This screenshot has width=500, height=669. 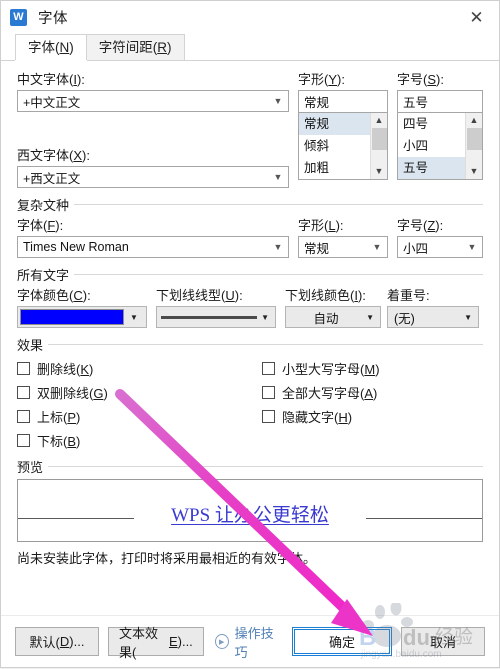 I want to click on all-text-group-label: 所有文字, so click(x=43, y=275).